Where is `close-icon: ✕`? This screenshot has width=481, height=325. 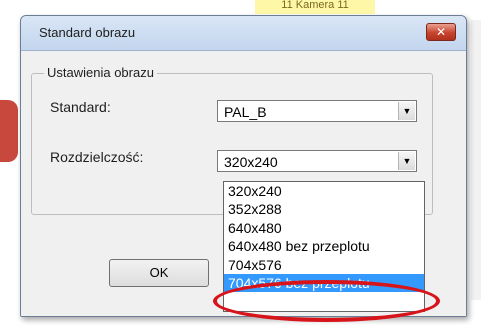 close-icon: ✕ is located at coordinates (441, 32).